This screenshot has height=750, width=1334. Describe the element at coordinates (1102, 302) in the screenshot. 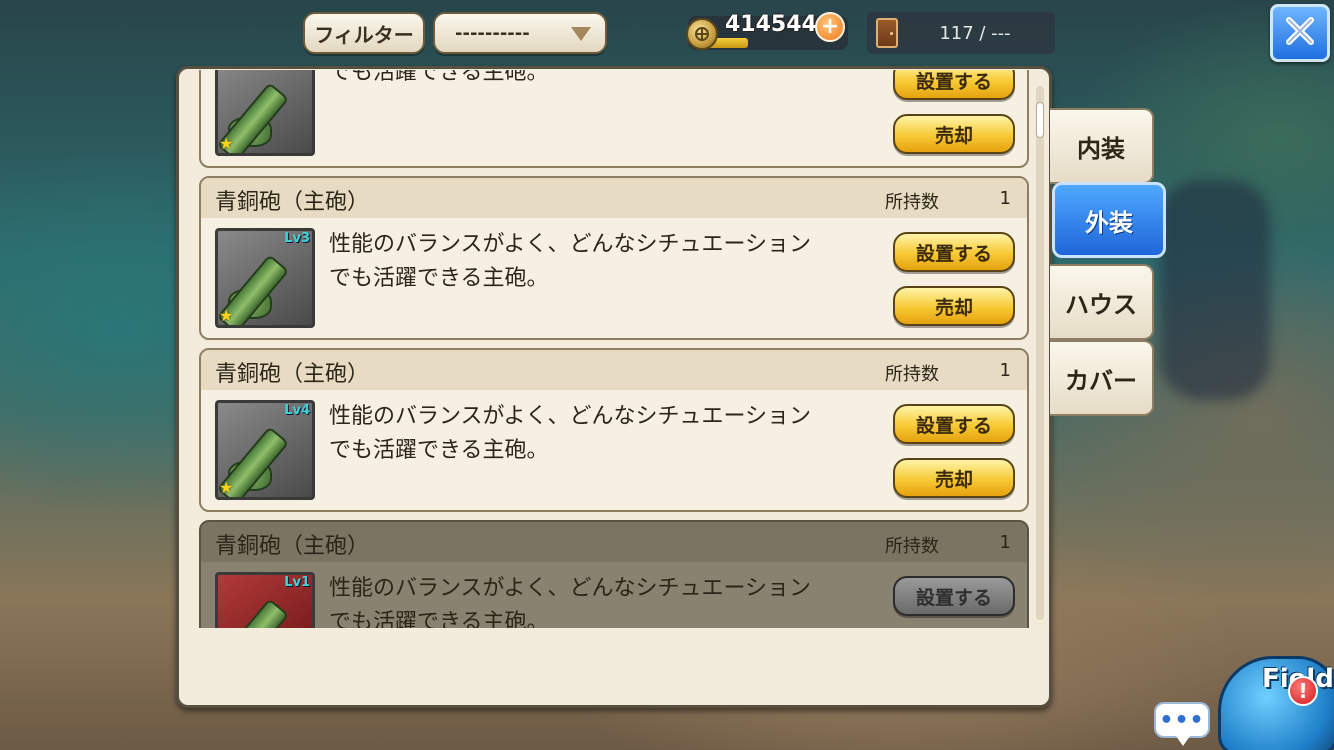

I see `tab-house: ハウス` at that location.